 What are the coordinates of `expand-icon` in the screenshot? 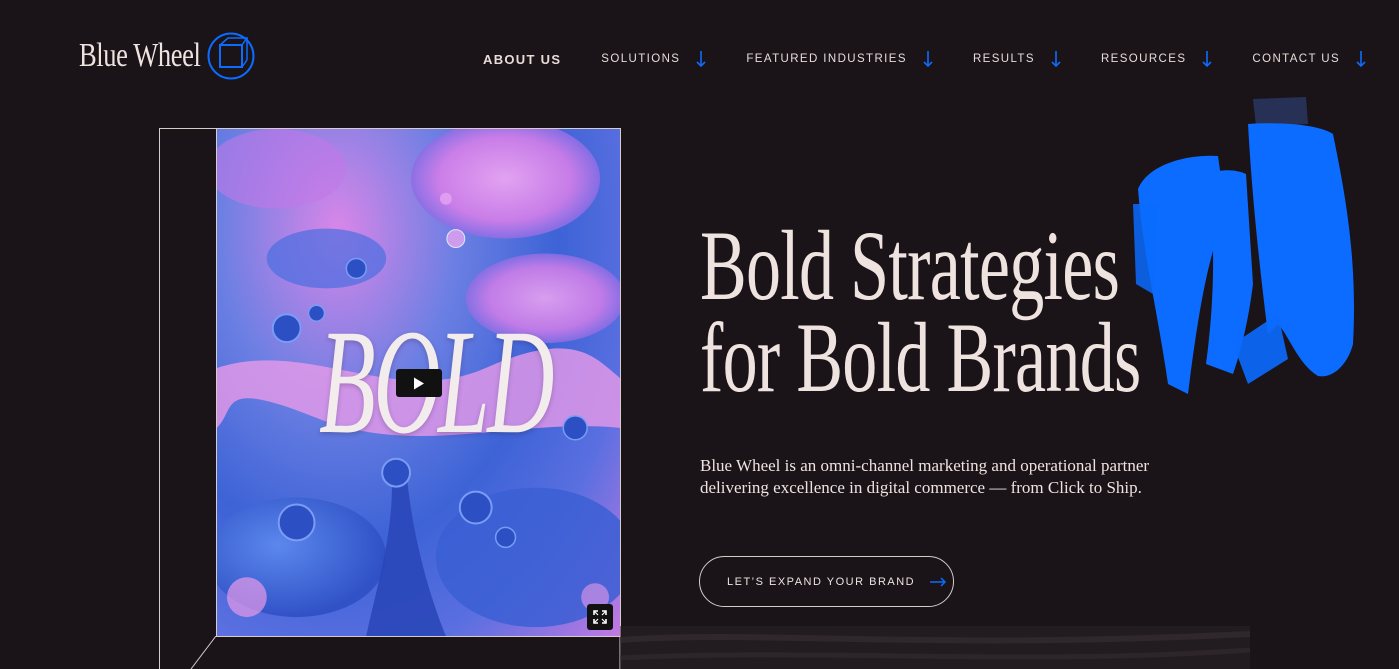 It's located at (600, 617).